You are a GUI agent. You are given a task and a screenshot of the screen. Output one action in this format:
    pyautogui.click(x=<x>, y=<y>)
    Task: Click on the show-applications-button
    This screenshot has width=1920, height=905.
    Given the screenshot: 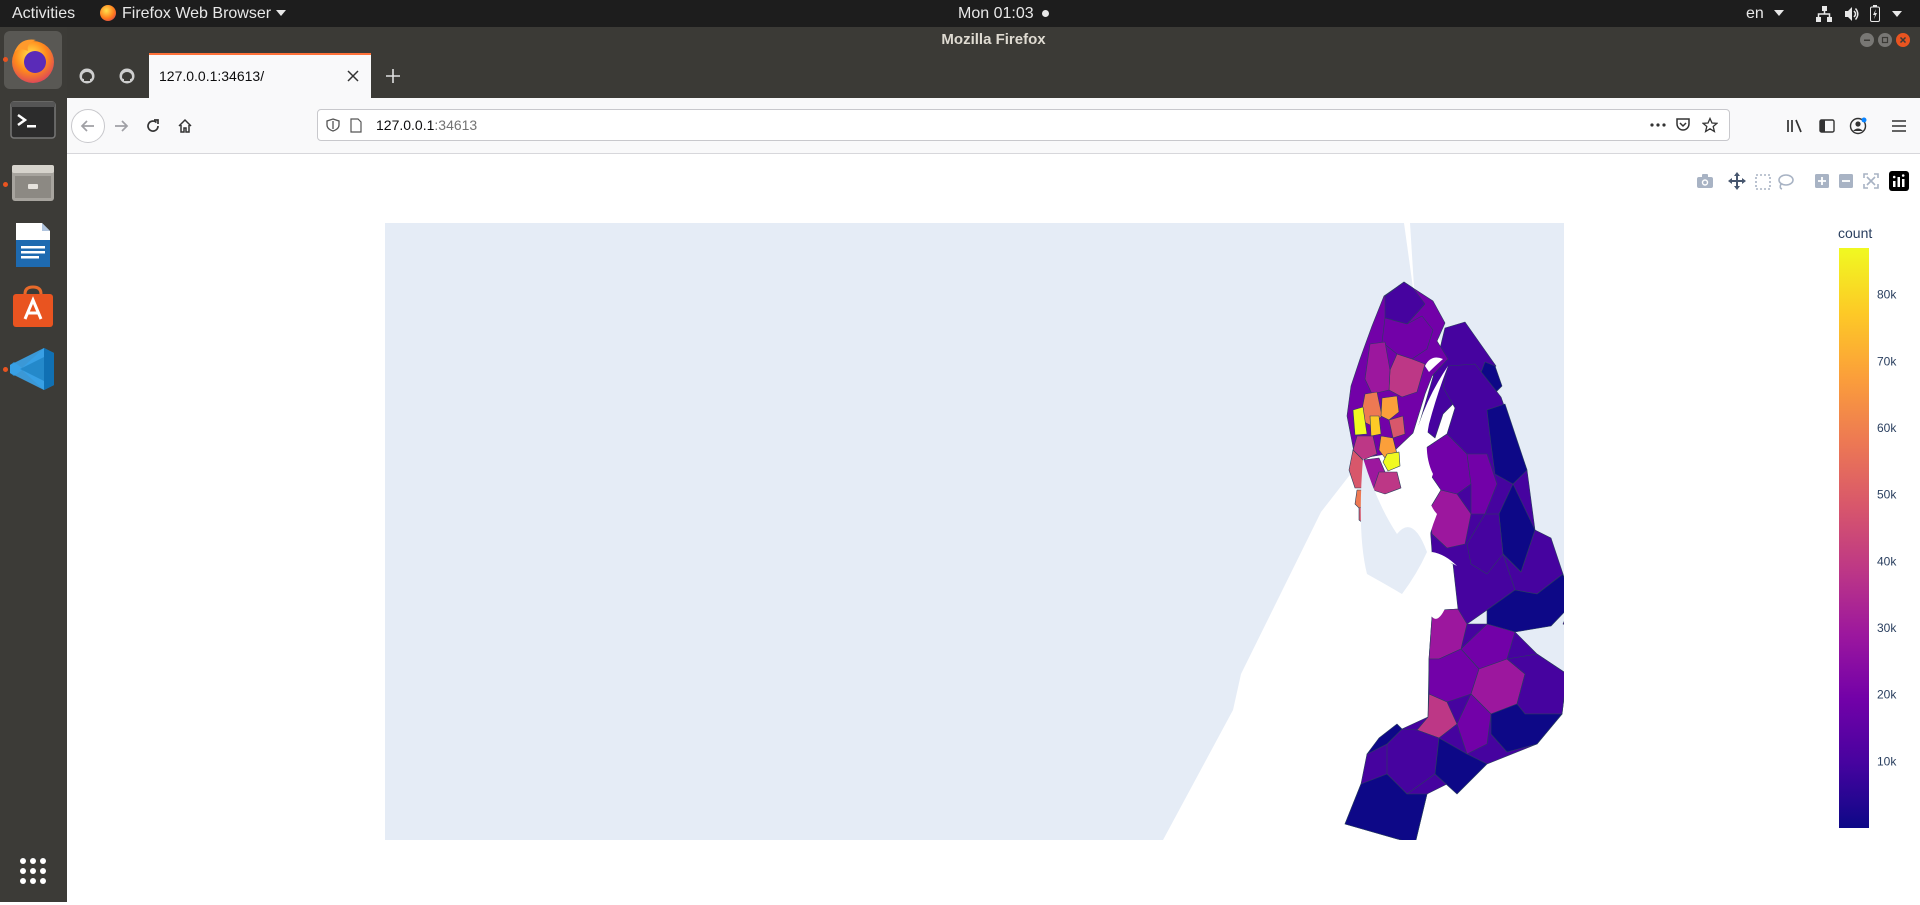 What is the action you would take?
    pyautogui.click(x=33, y=871)
    